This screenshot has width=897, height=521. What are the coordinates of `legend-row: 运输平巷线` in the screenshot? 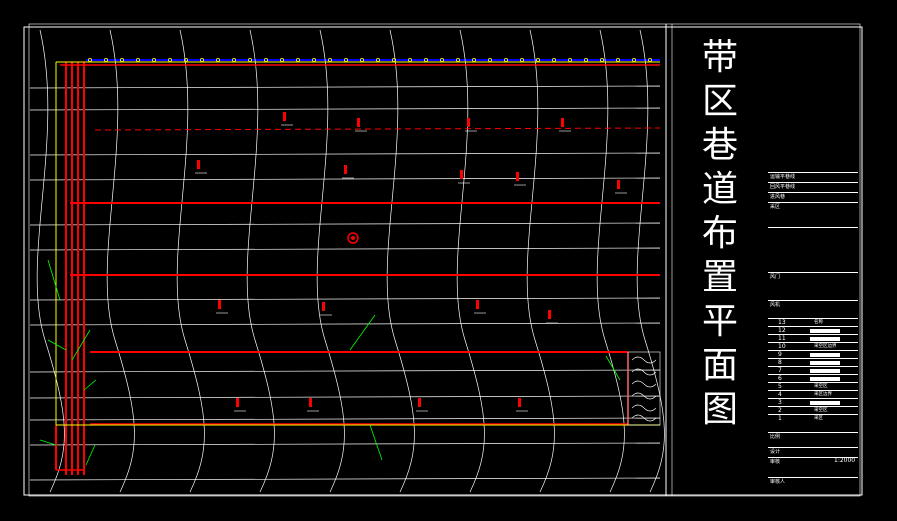 It's located at (813, 176).